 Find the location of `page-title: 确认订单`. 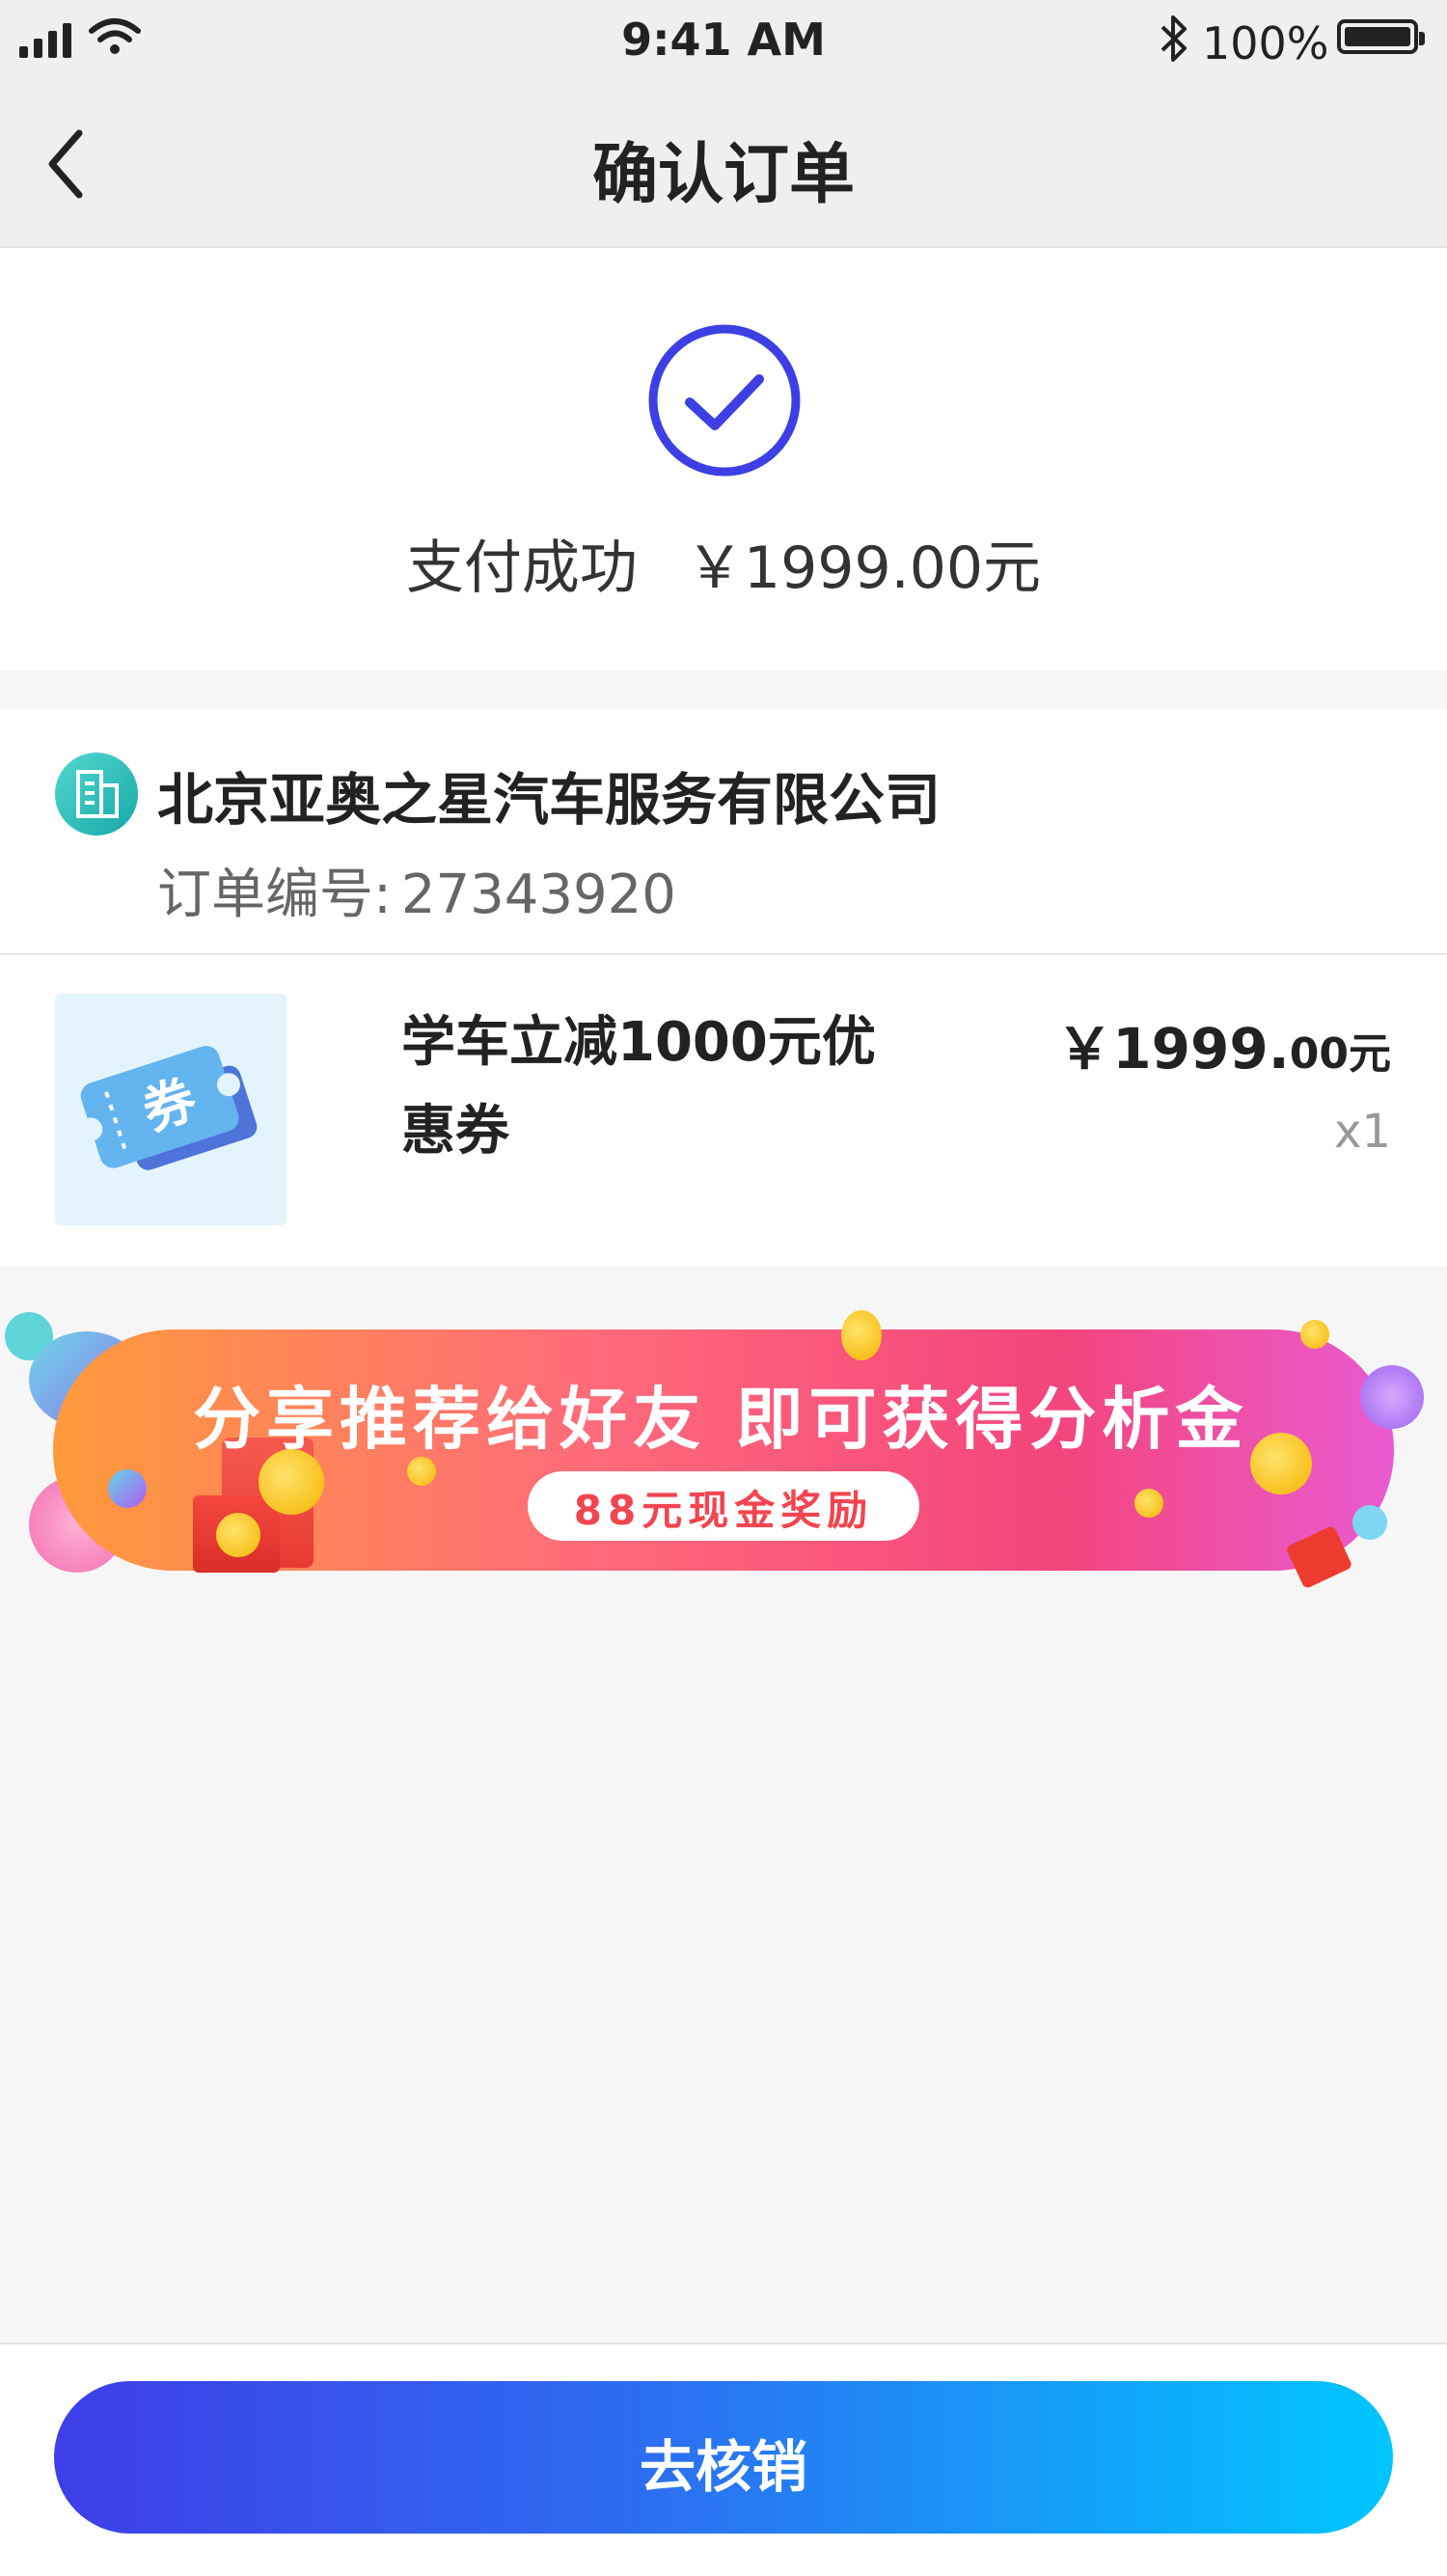

page-title: 确认订单 is located at coordinates (723, 175).